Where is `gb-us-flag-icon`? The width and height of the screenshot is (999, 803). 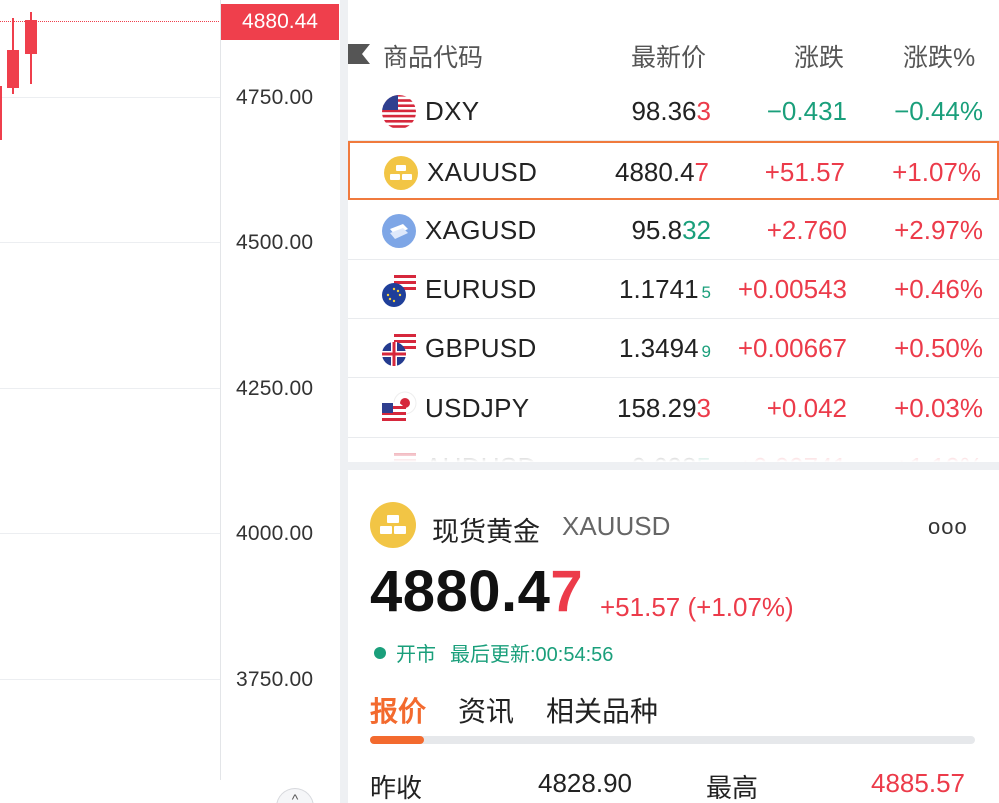
gb-us-flag-icon is located at coordinates (399, 349).